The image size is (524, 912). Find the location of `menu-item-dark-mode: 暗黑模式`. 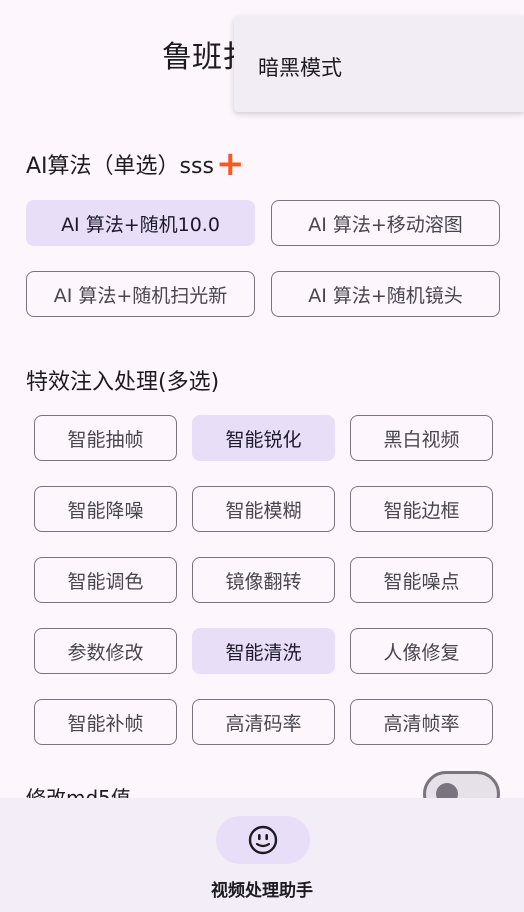

menu-item-dark-mode: 暗黑模式 is located at coordinates (300, 67).